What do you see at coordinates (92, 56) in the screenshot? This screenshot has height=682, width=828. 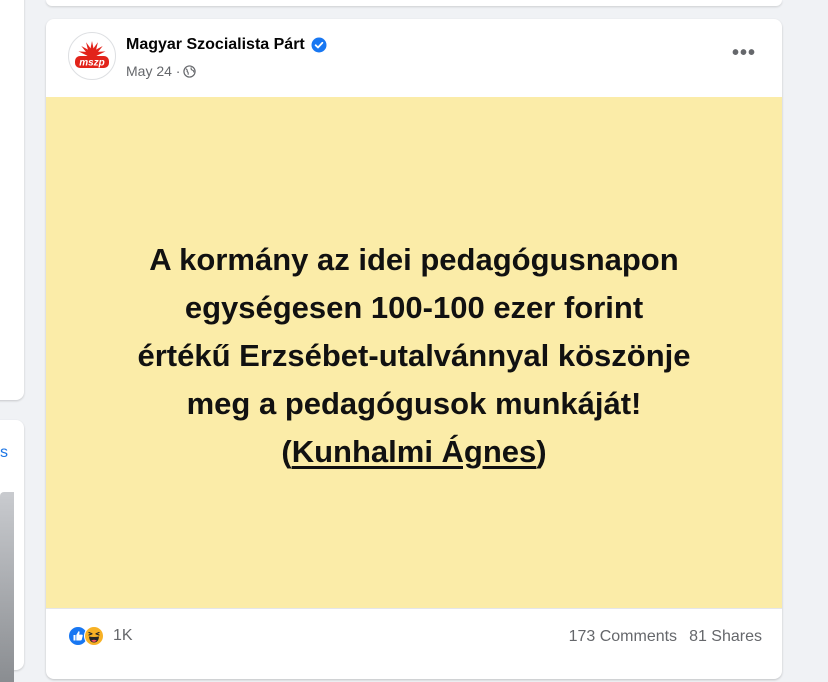 I see `avatar: mszp` at bounding box center [92, 56].